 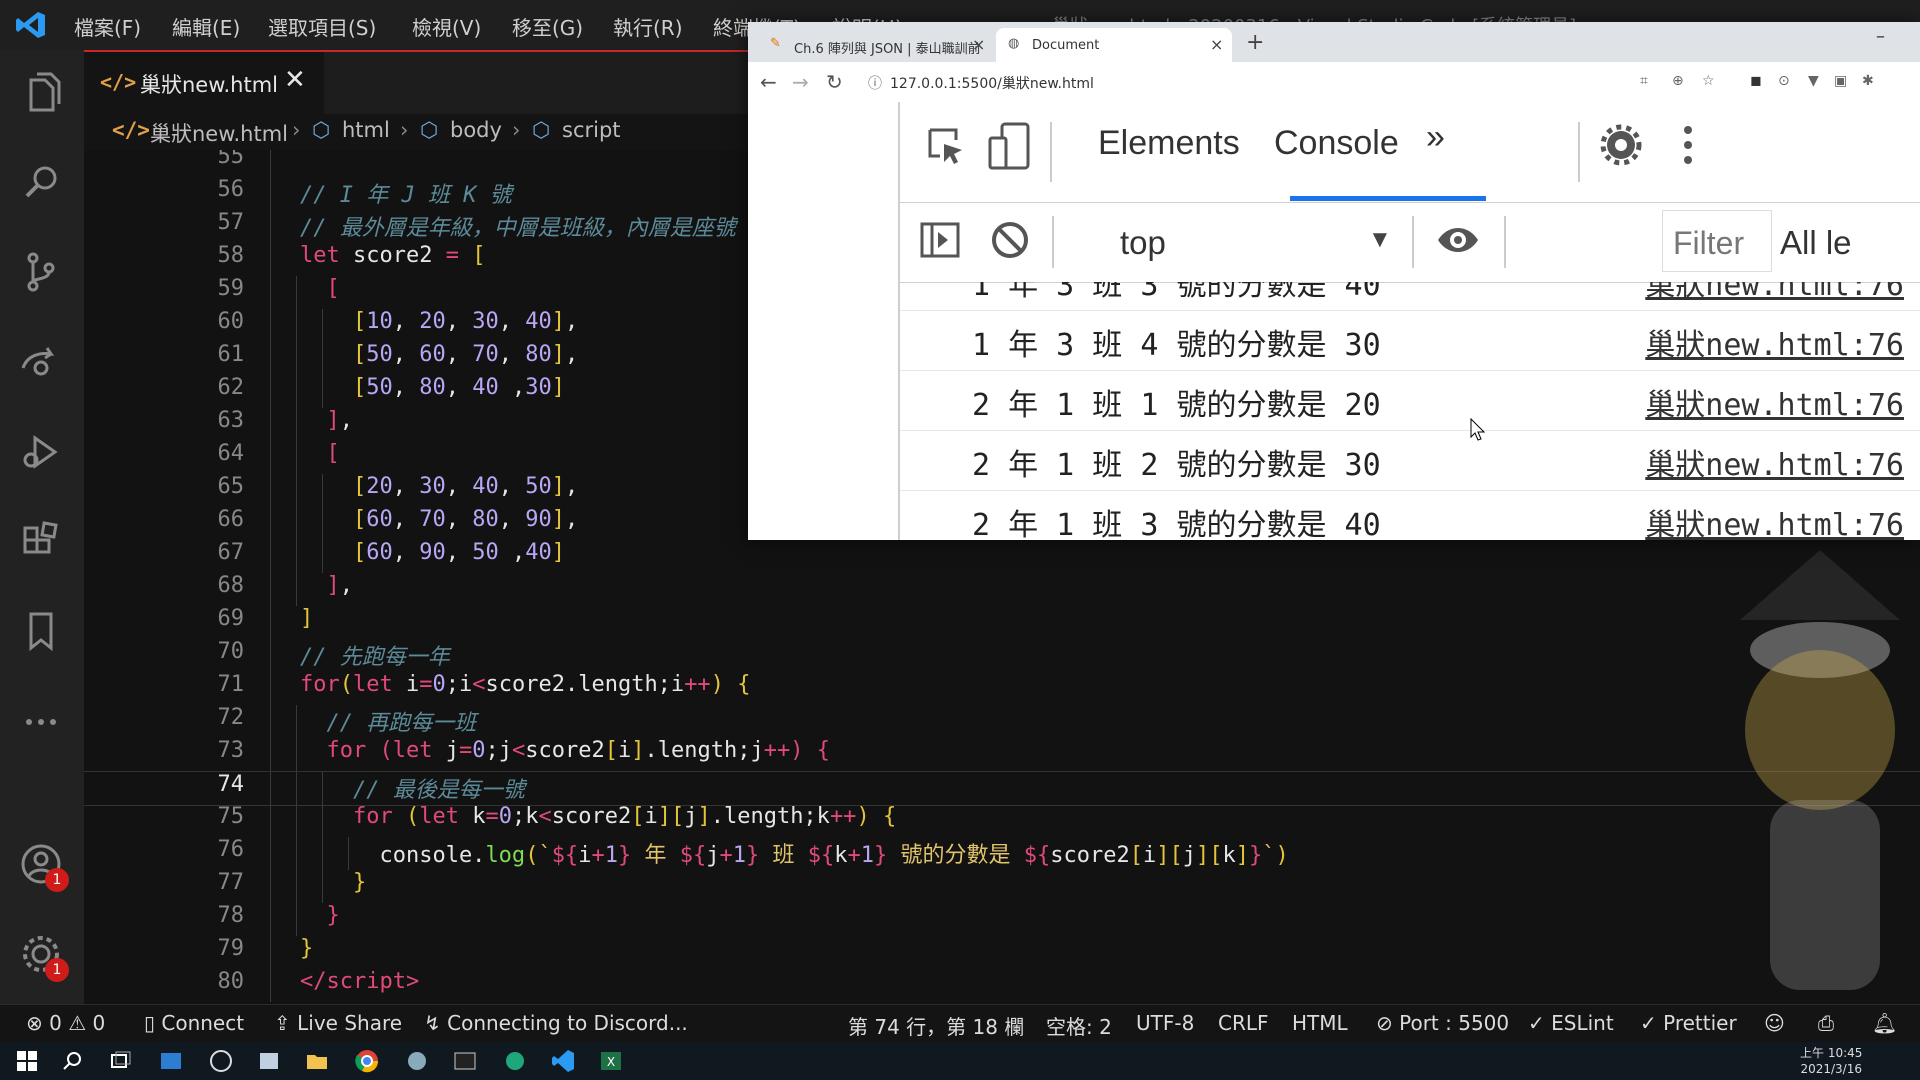 I want to click on live-server-port: ⊘ Port : 5500, so click(x=1442, y=1023).